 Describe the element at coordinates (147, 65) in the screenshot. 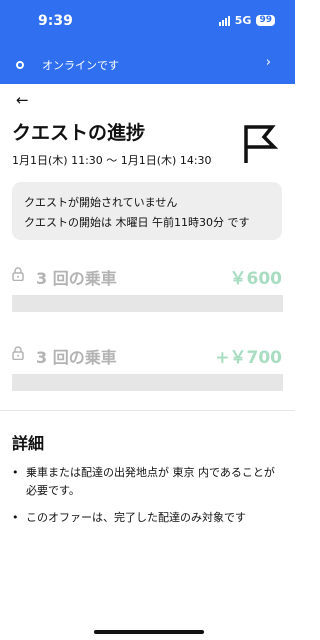

I see `online-status-banner: オンラインです ›` at that location.